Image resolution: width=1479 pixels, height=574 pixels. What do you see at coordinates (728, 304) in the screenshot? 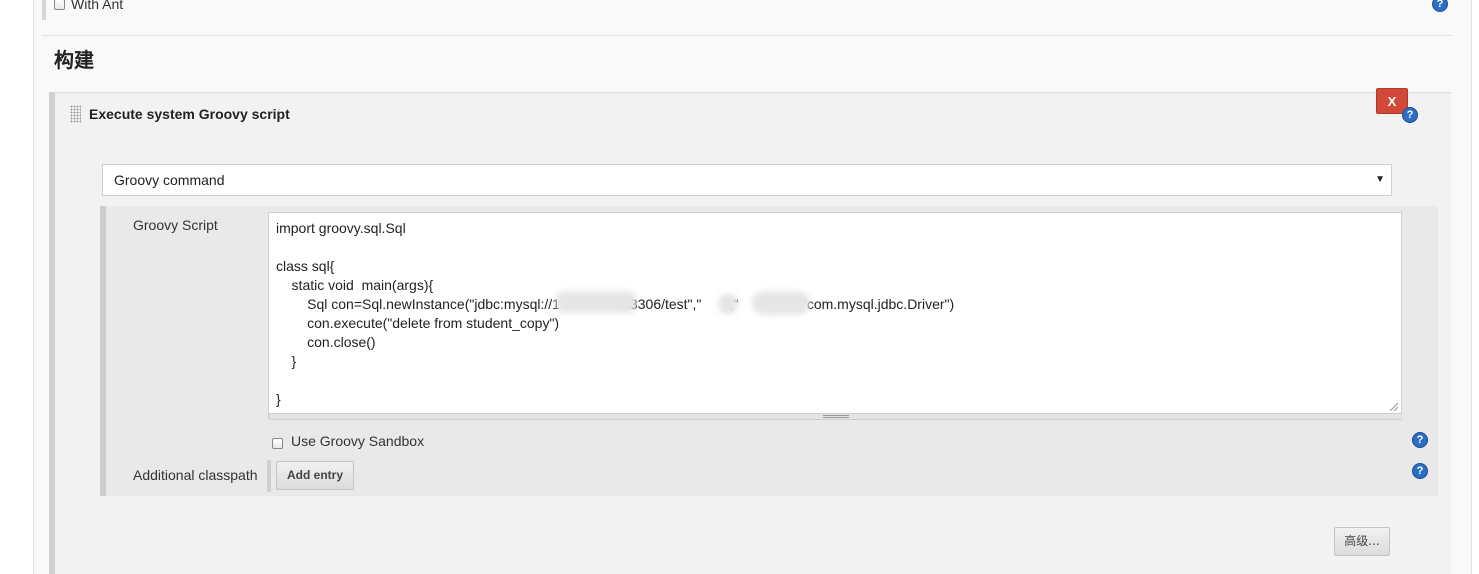
I see `redacted-user-blur` at bounding box center [728, 304].